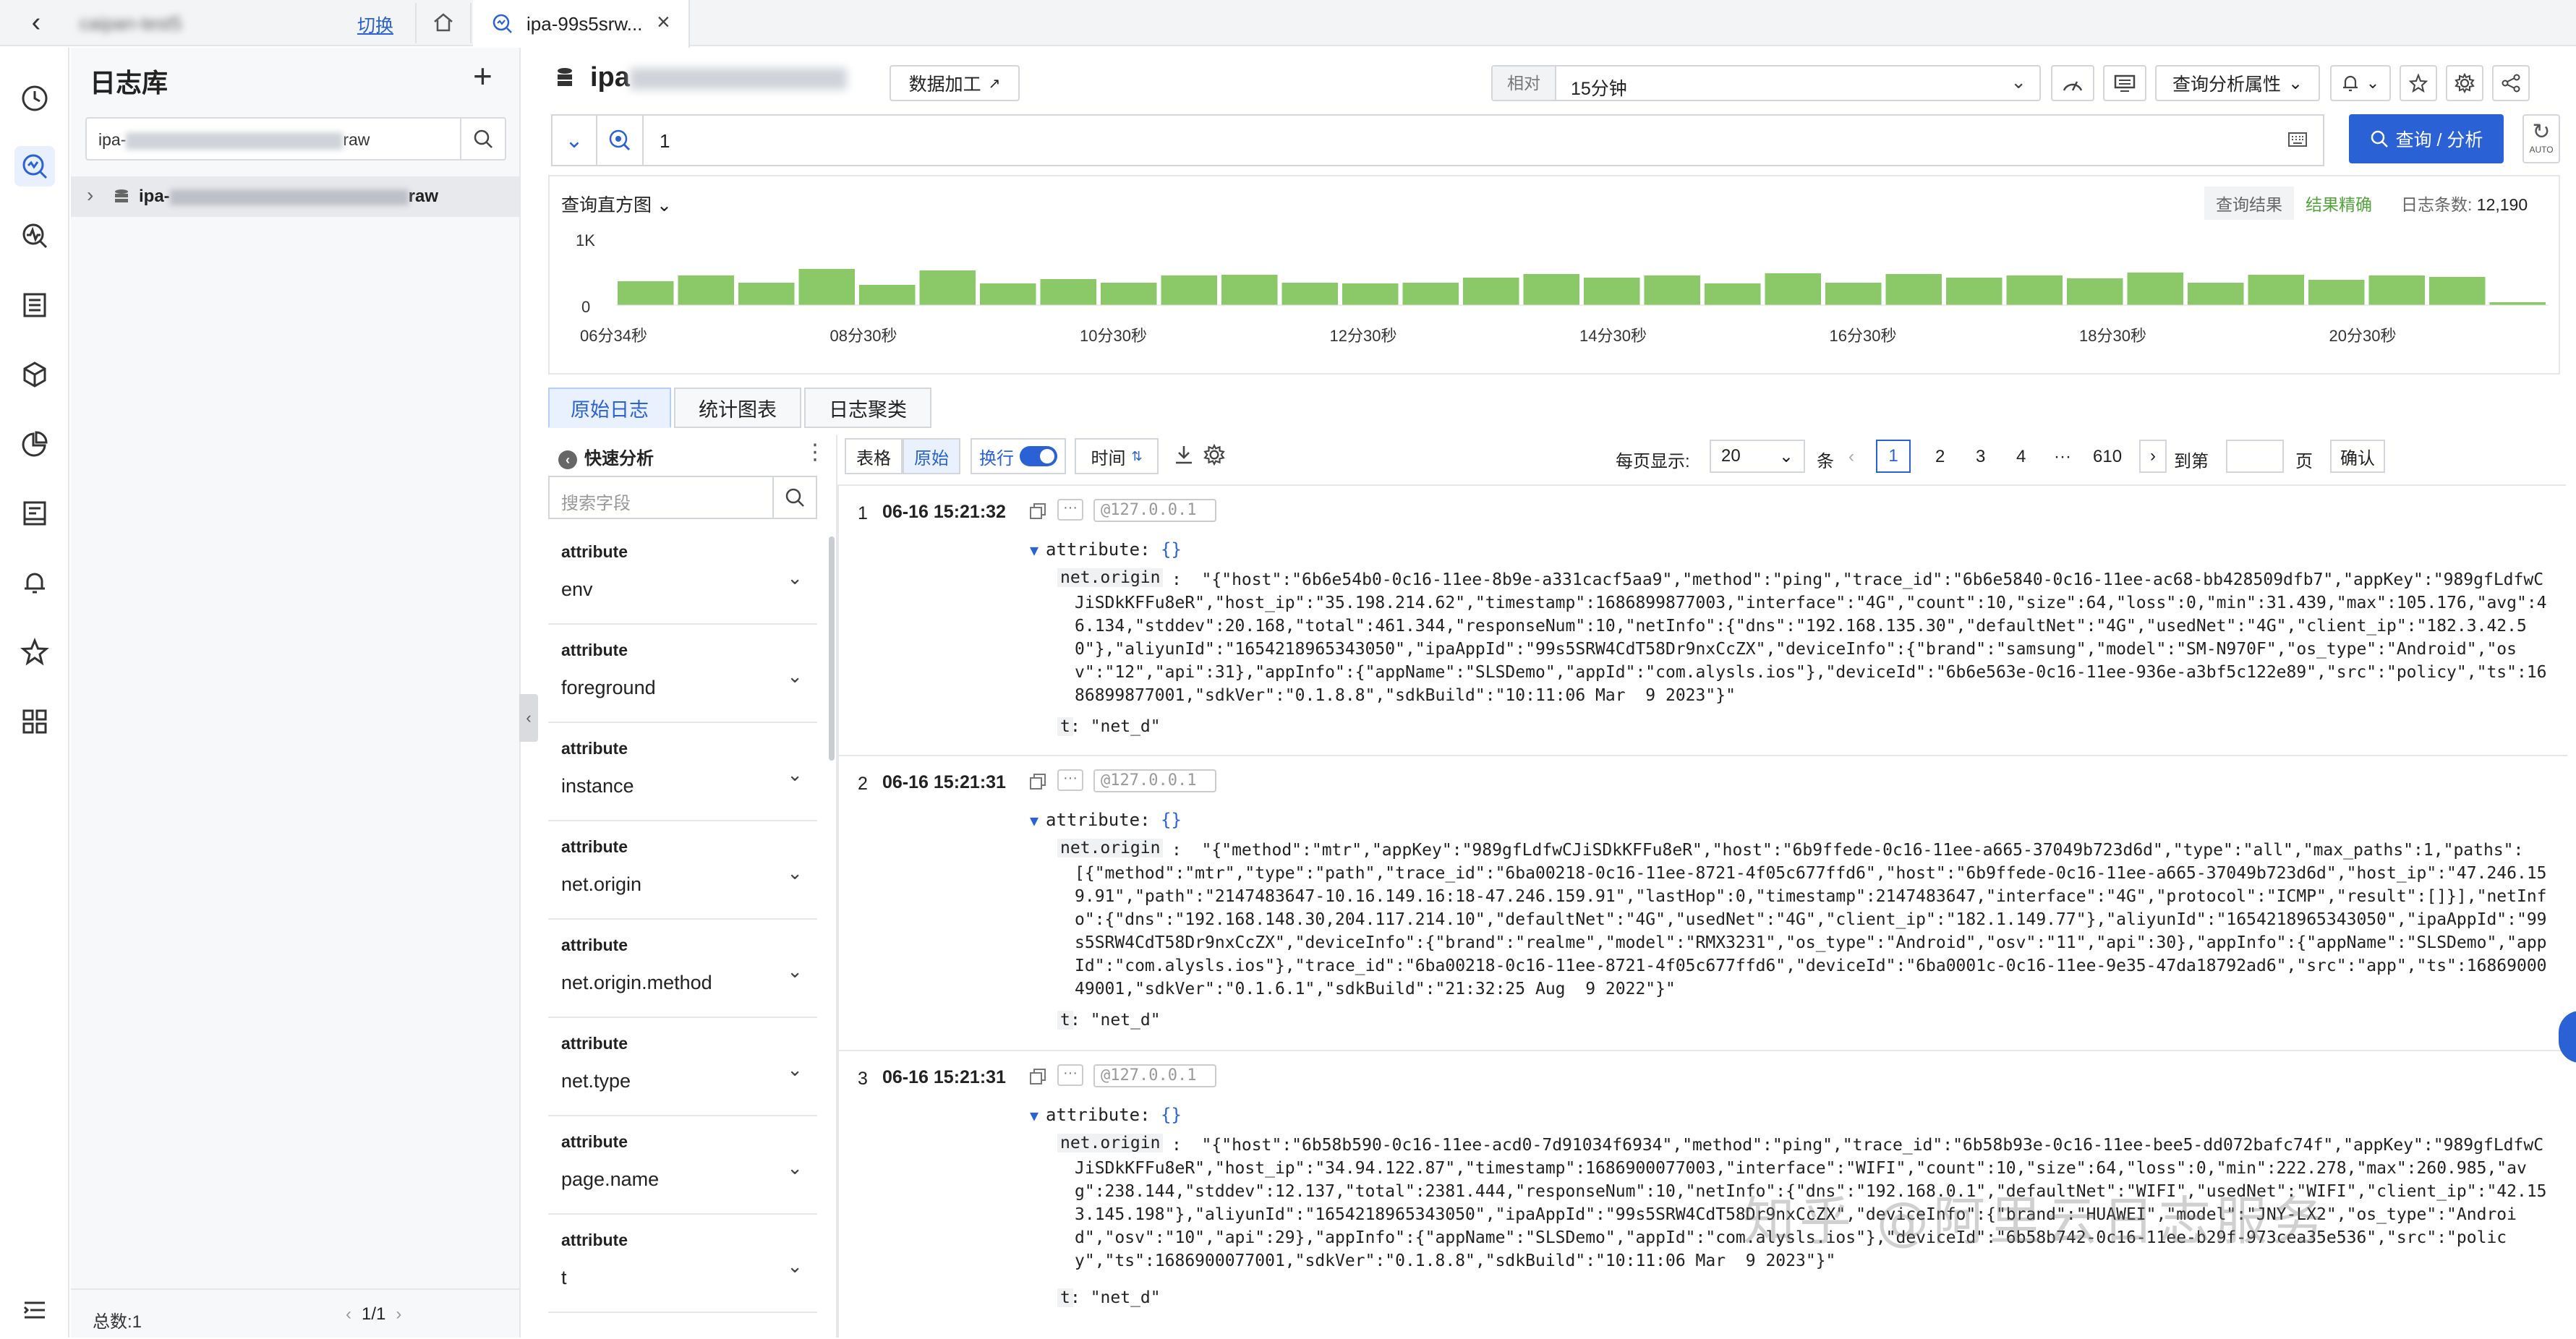  What do you see at coordinates (665, 141) in the screenshot?
I see `query-input: 1` at bounding box center [665, 141].